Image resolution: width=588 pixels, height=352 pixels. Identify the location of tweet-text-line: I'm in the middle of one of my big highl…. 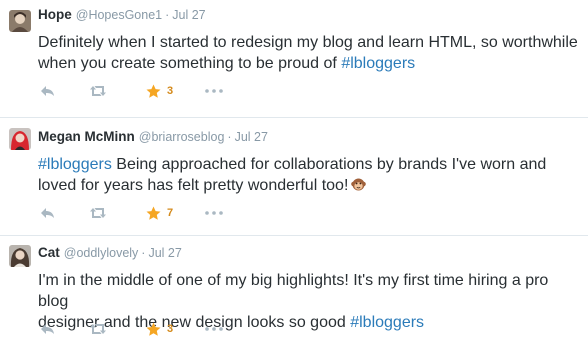
(293, 291).